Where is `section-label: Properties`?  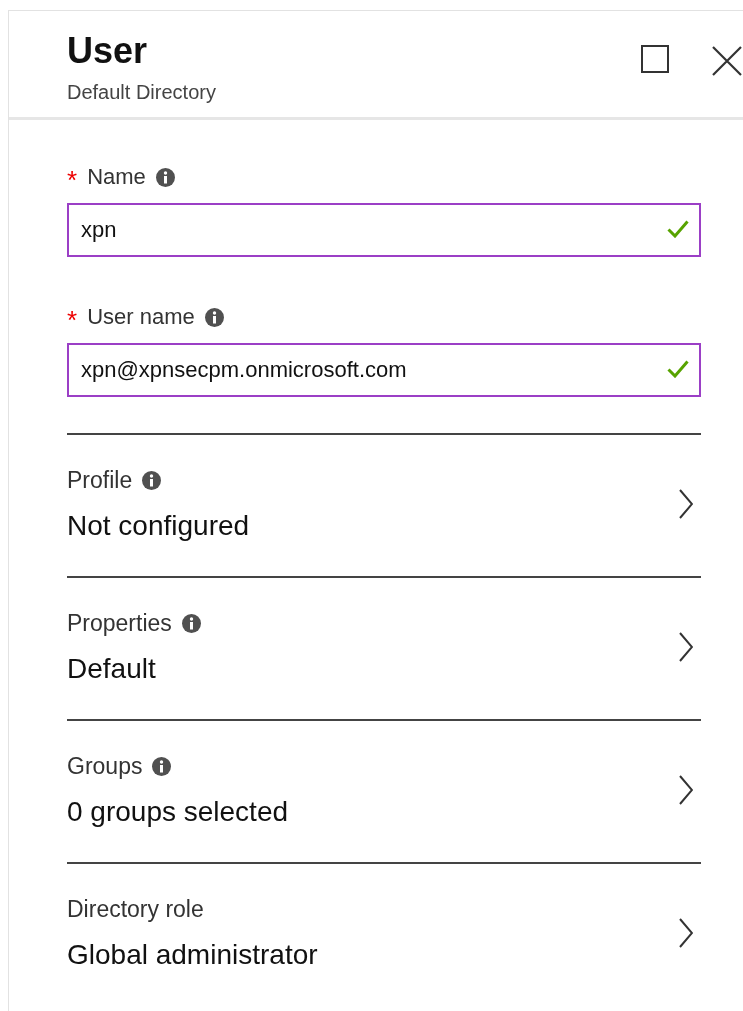 section-label: Properties is located at coordinates (119, 623).